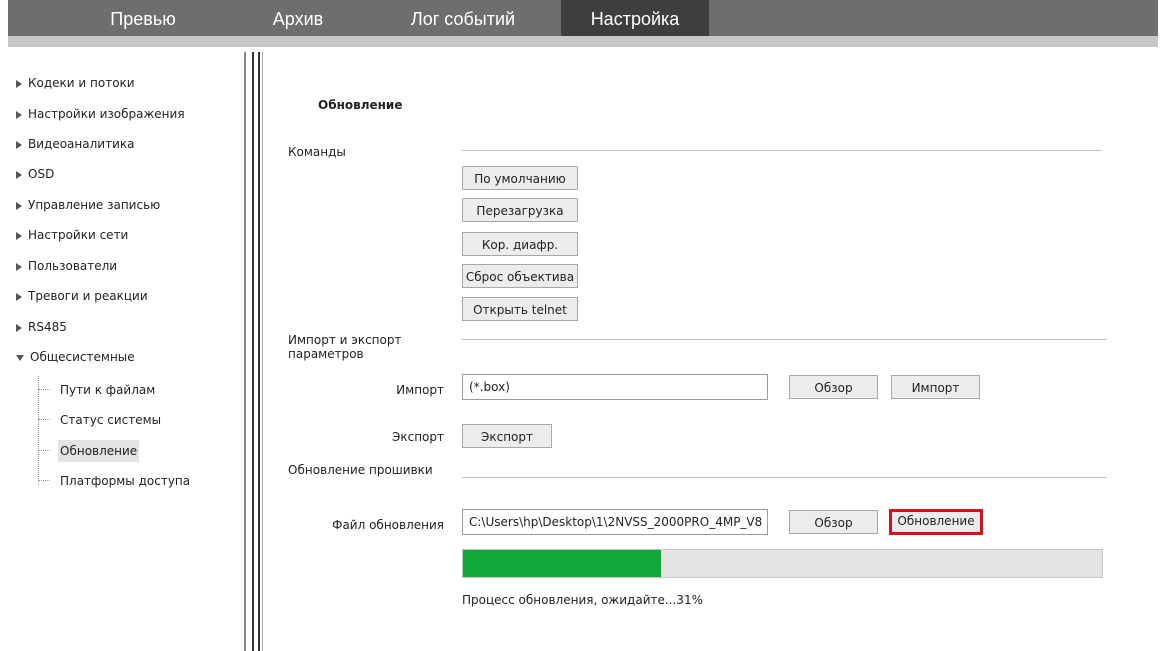  What do you see at coordinates (360, 470) in the screenshot?
I see `firmware-group-label: Обновление прошивки` at bounding box center [360, 470].